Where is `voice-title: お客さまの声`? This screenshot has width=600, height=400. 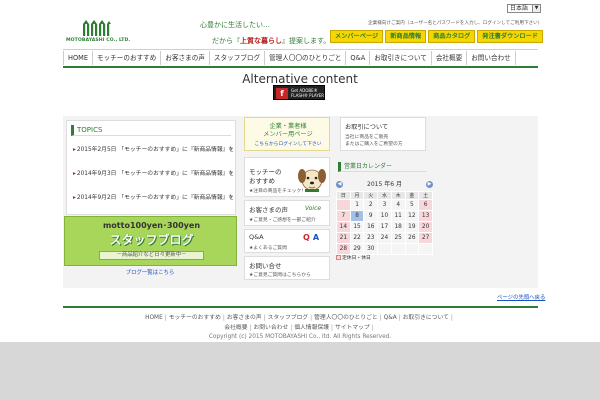 voice-title: お客さまの声 is located at coordinates (268, 210).